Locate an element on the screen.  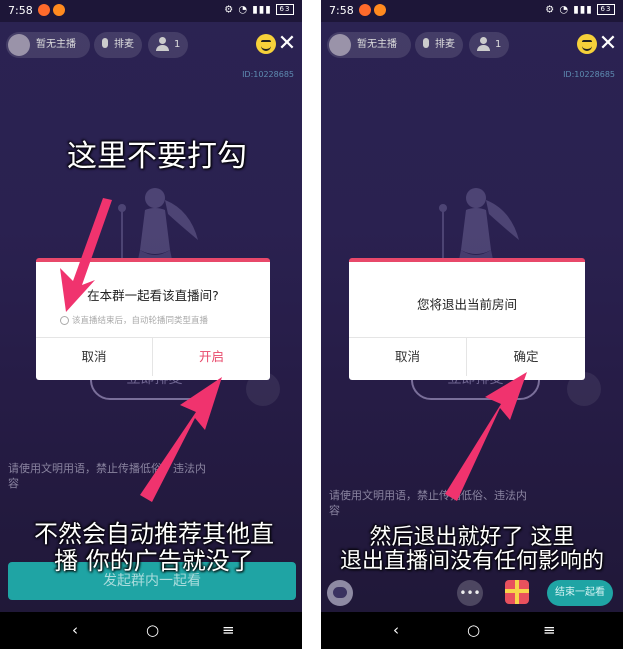
arrow-to-checkbox is located at coordinates (86, 255).